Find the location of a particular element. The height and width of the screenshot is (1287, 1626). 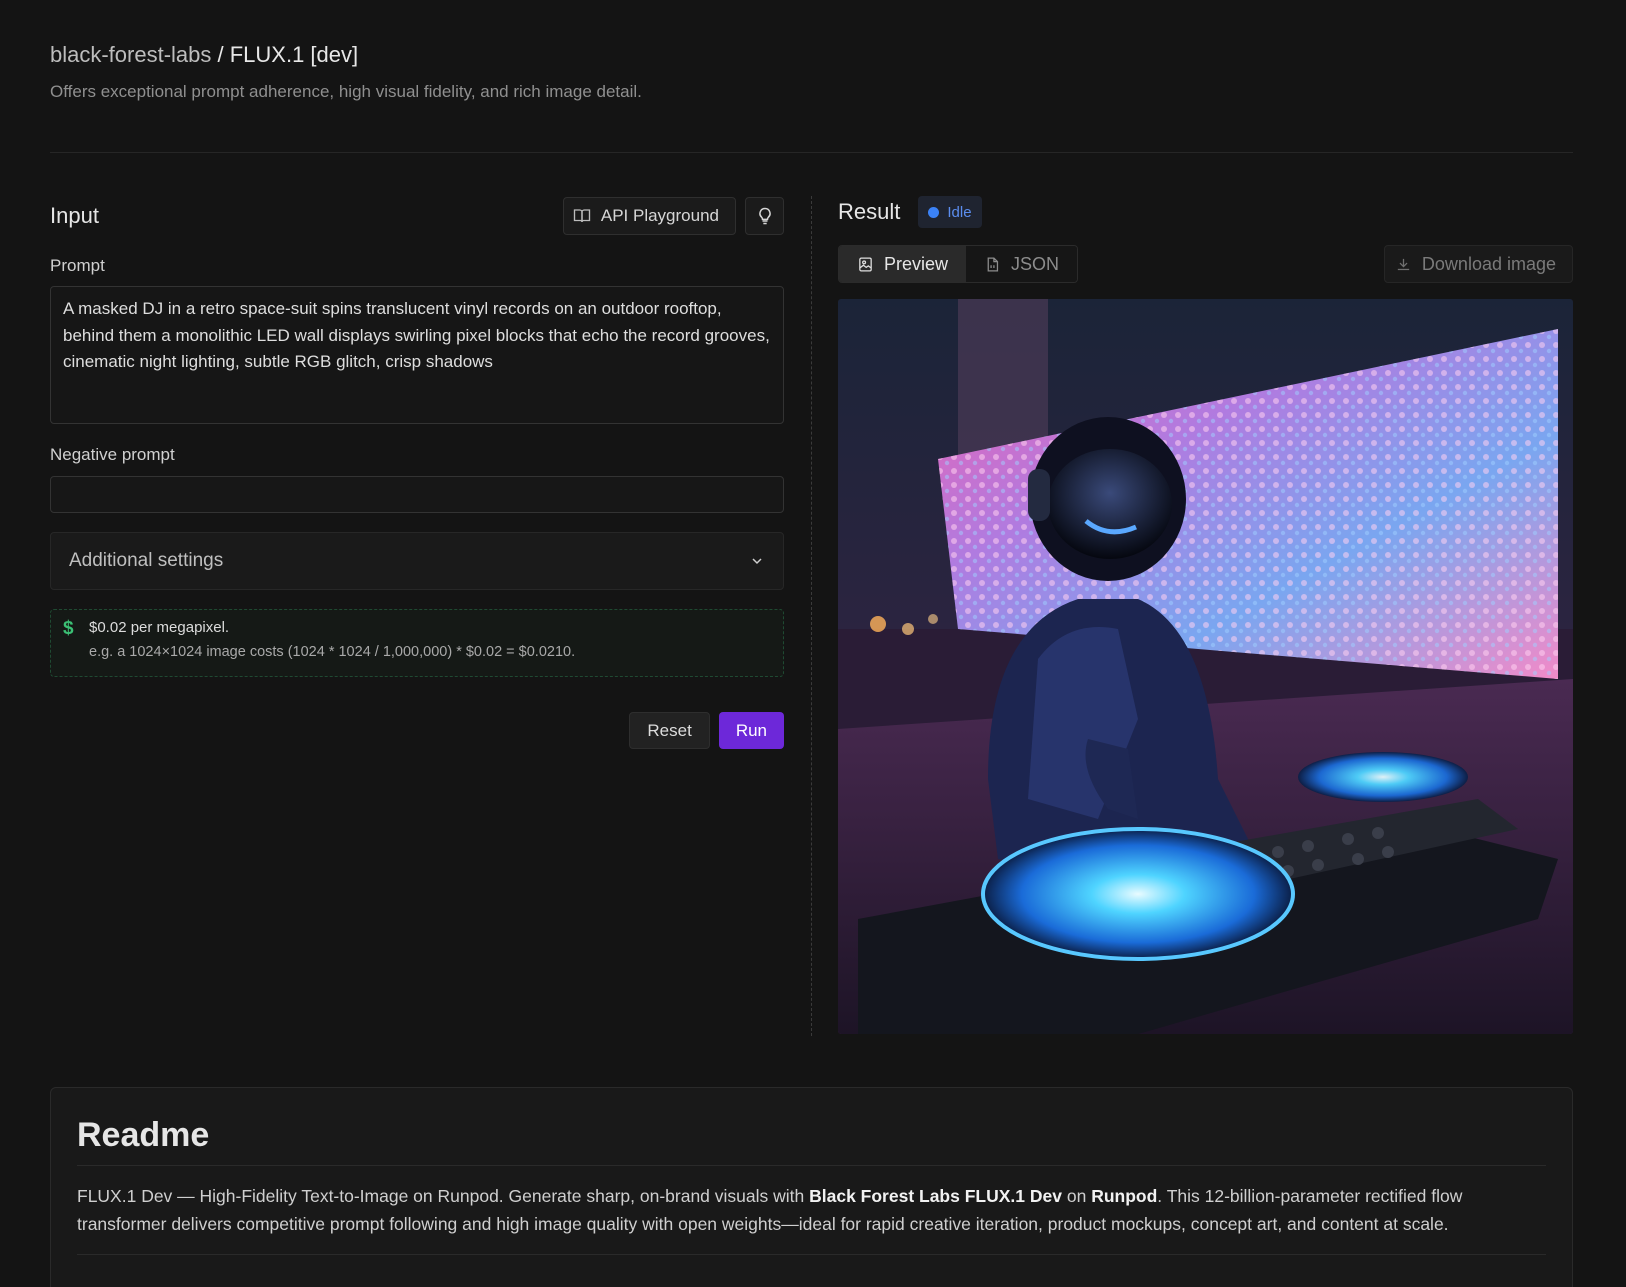

api-playground-button: API Playground is located at coordinates (649, 216).